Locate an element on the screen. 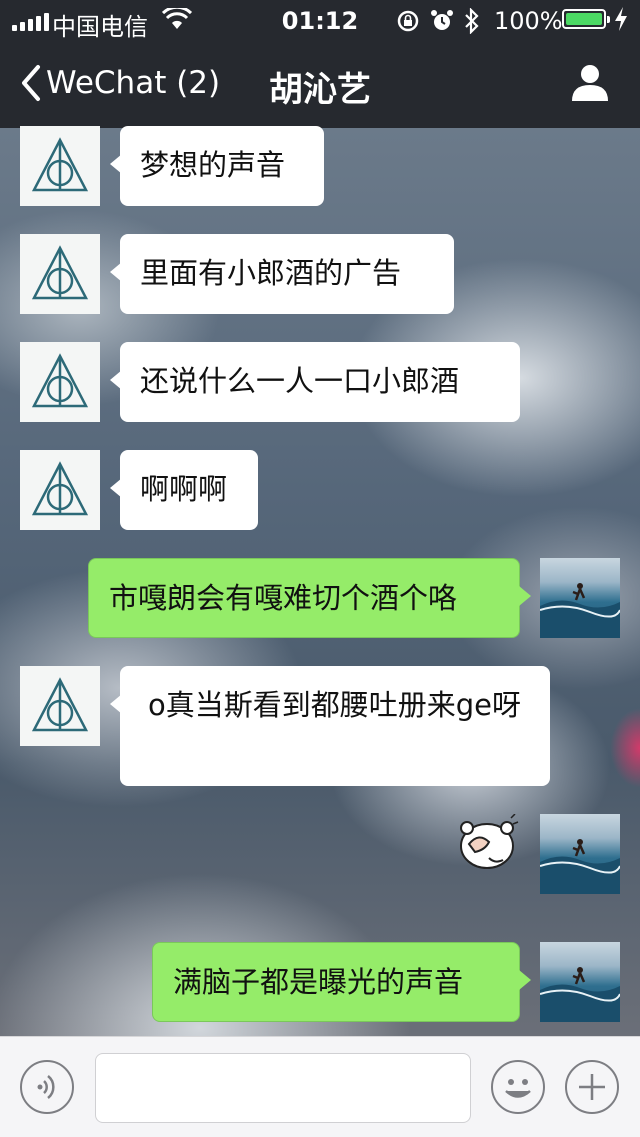 The width and height of the screenshot is (640, 1137). profile-button is located at coordinates (590, 84).